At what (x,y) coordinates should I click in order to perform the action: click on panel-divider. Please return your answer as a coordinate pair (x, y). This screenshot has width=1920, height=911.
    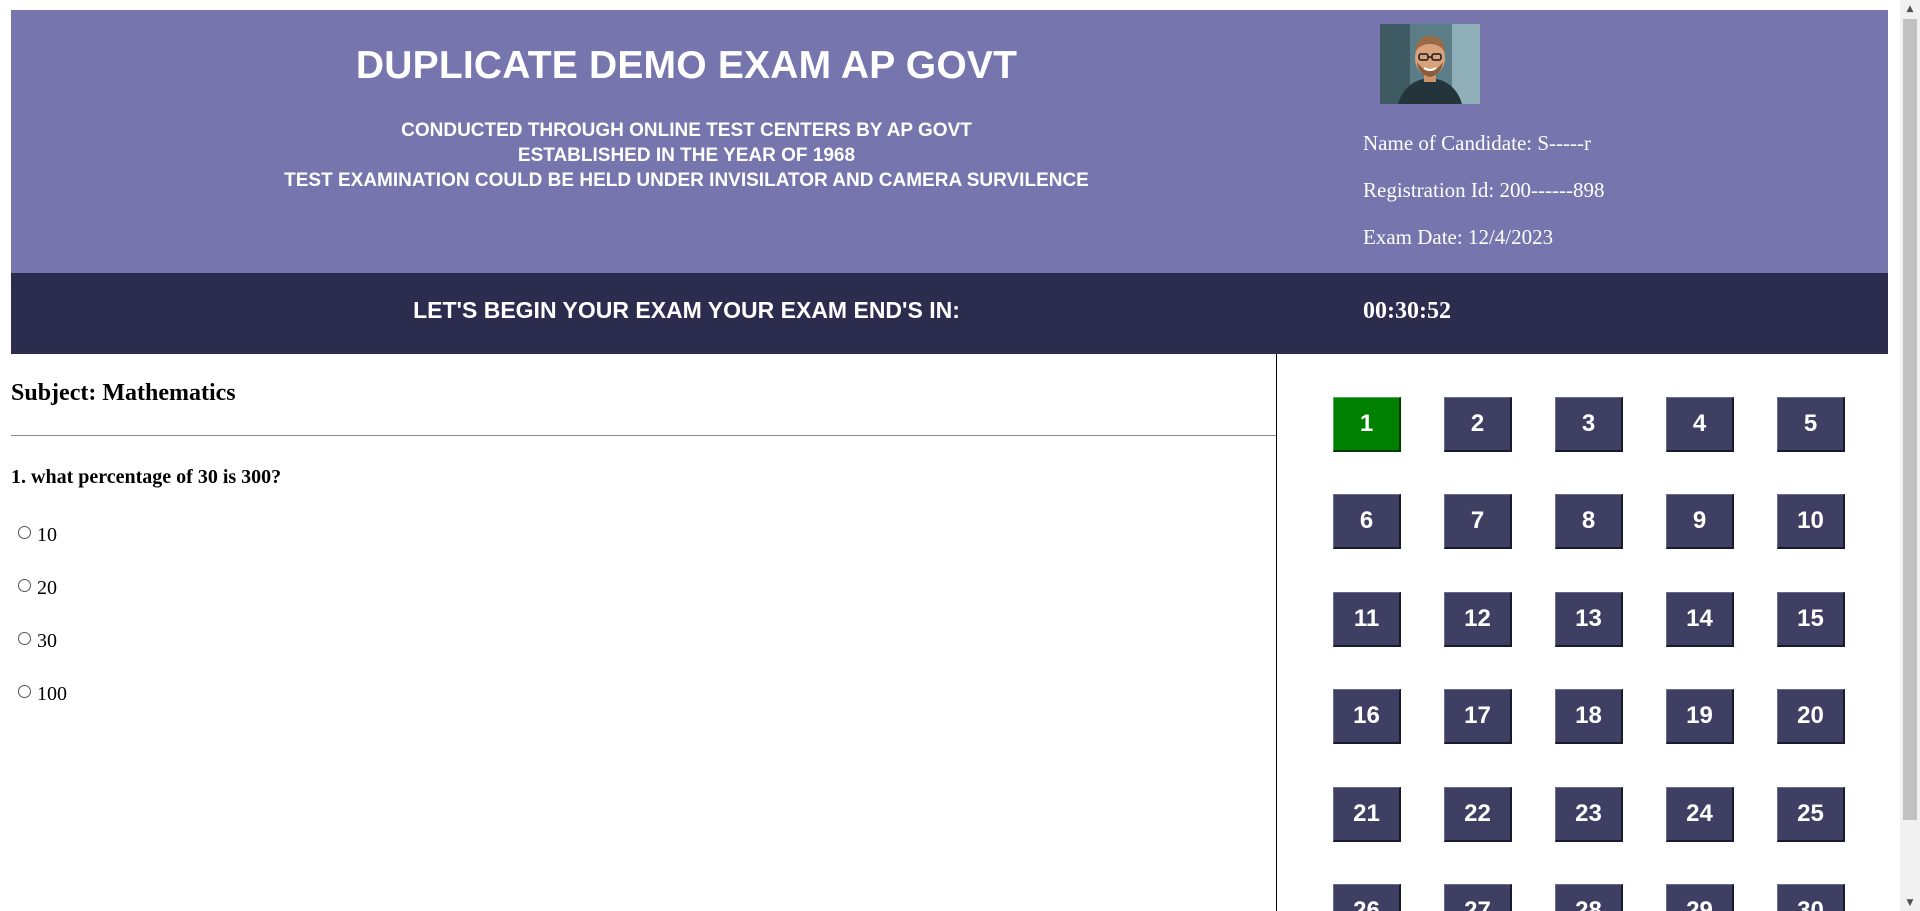
    Looking at the image, I should click on (1276, 632).